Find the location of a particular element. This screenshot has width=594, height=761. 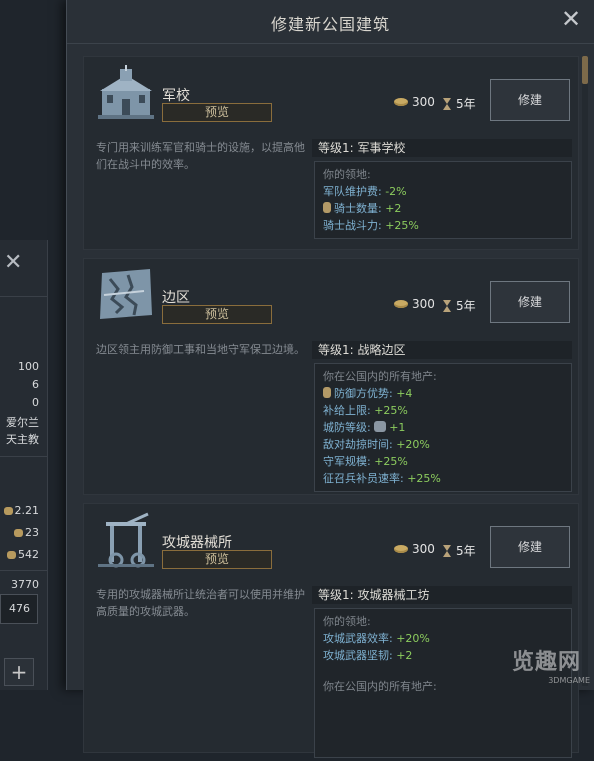

level-effects: 你的领地: 军队维护费: -2% 骑士数量: +2 骑士战斗力: +25% is located at coordinates (443, 200).